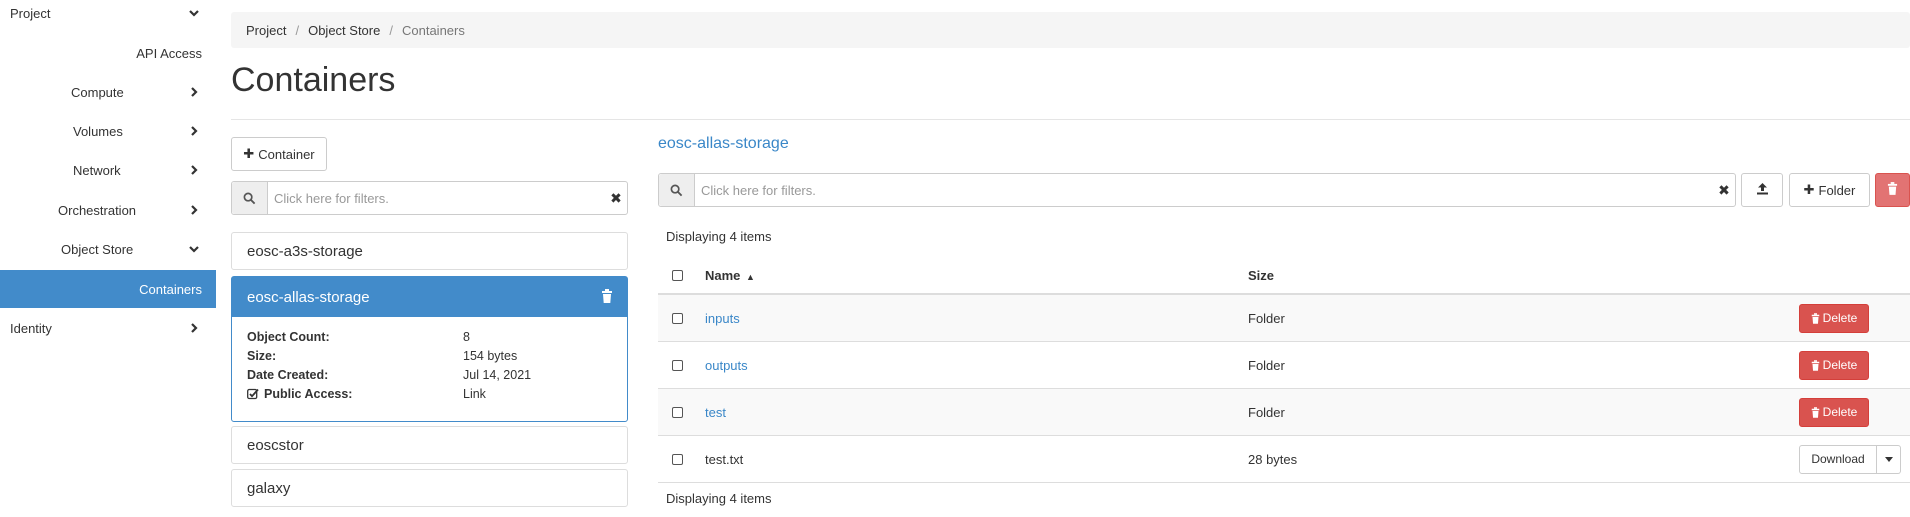 Image resolution: width=1910 pixels, height=517 pixels. I want to click on object-filter: ✖, so click(1197, 190).